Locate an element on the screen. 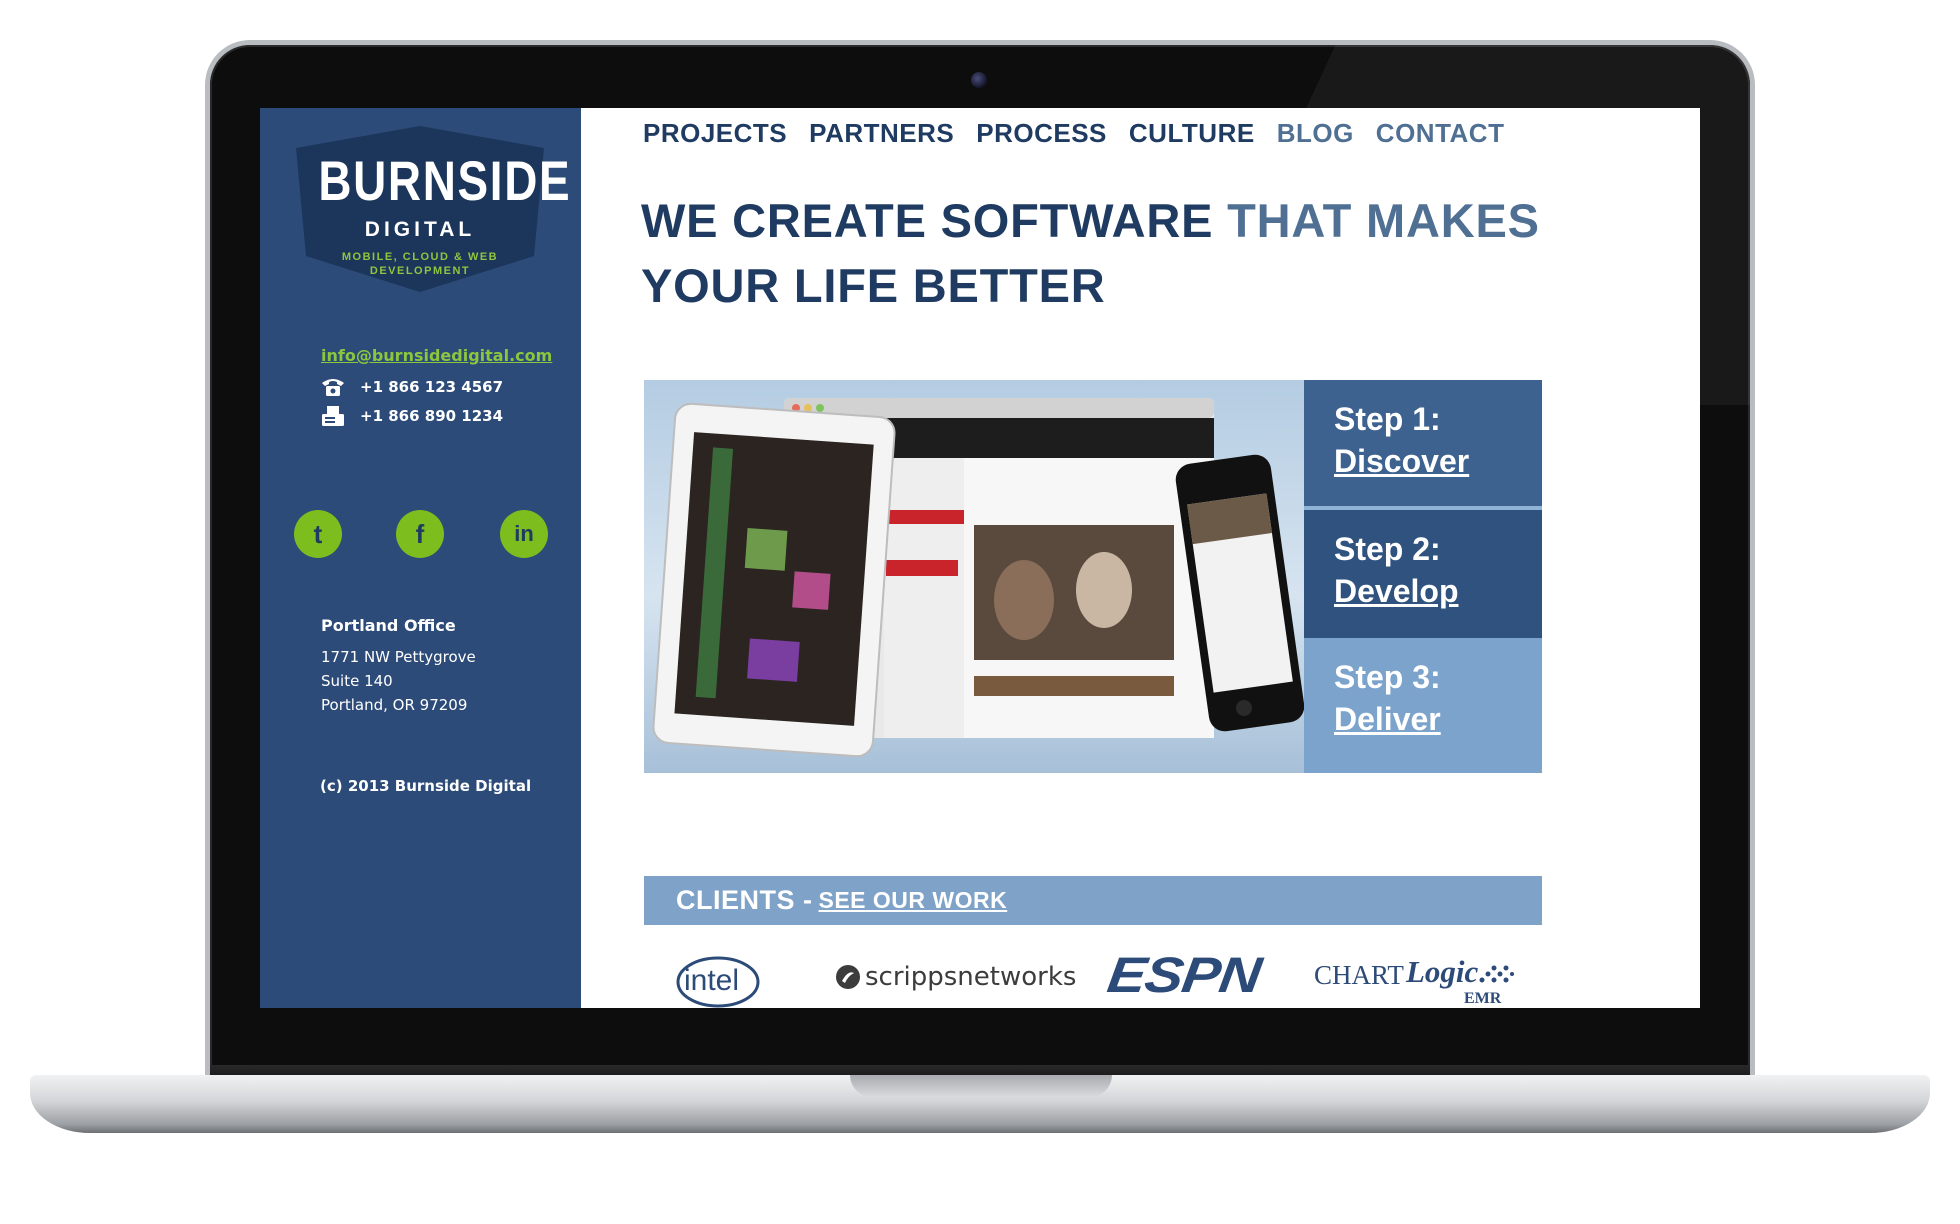 Image resolution: width=1960 pixels, height=1224 pixels. office-address-line3: Portland, OR 97209 is located at coordinates (394, 705).